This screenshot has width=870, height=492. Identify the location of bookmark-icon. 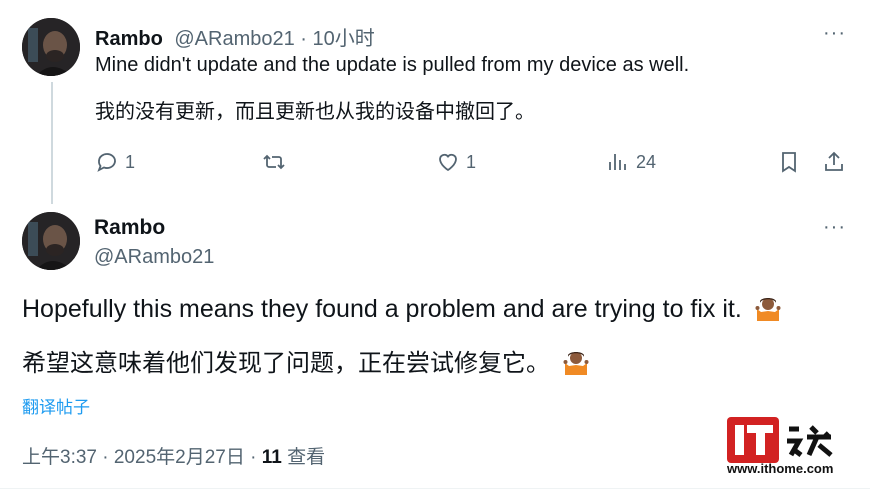
(789, 162).